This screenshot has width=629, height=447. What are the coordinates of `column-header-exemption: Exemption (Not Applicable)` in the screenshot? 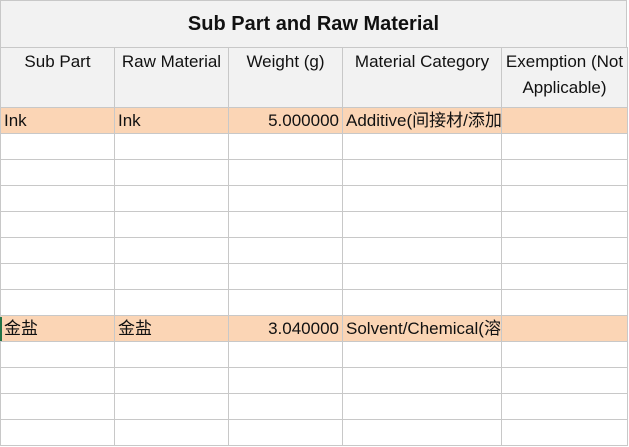 It's located at (564, 77).